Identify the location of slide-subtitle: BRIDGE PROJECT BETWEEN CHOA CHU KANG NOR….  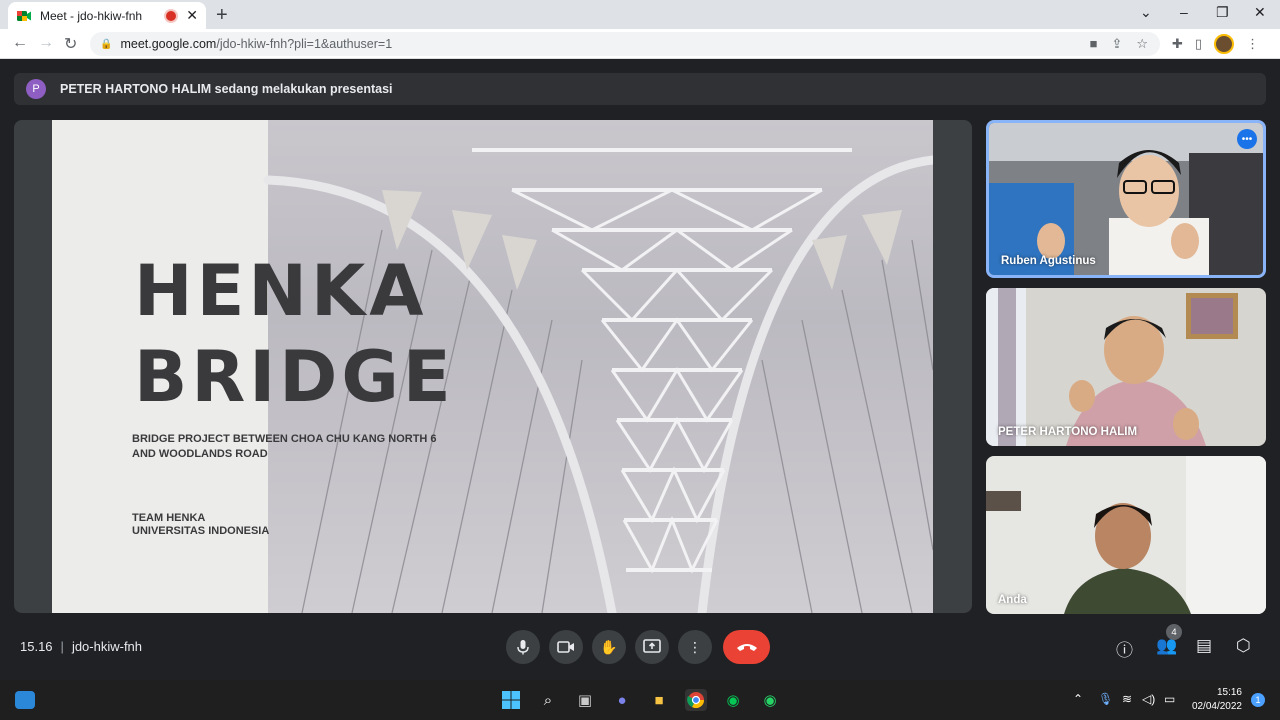
(312, 447).